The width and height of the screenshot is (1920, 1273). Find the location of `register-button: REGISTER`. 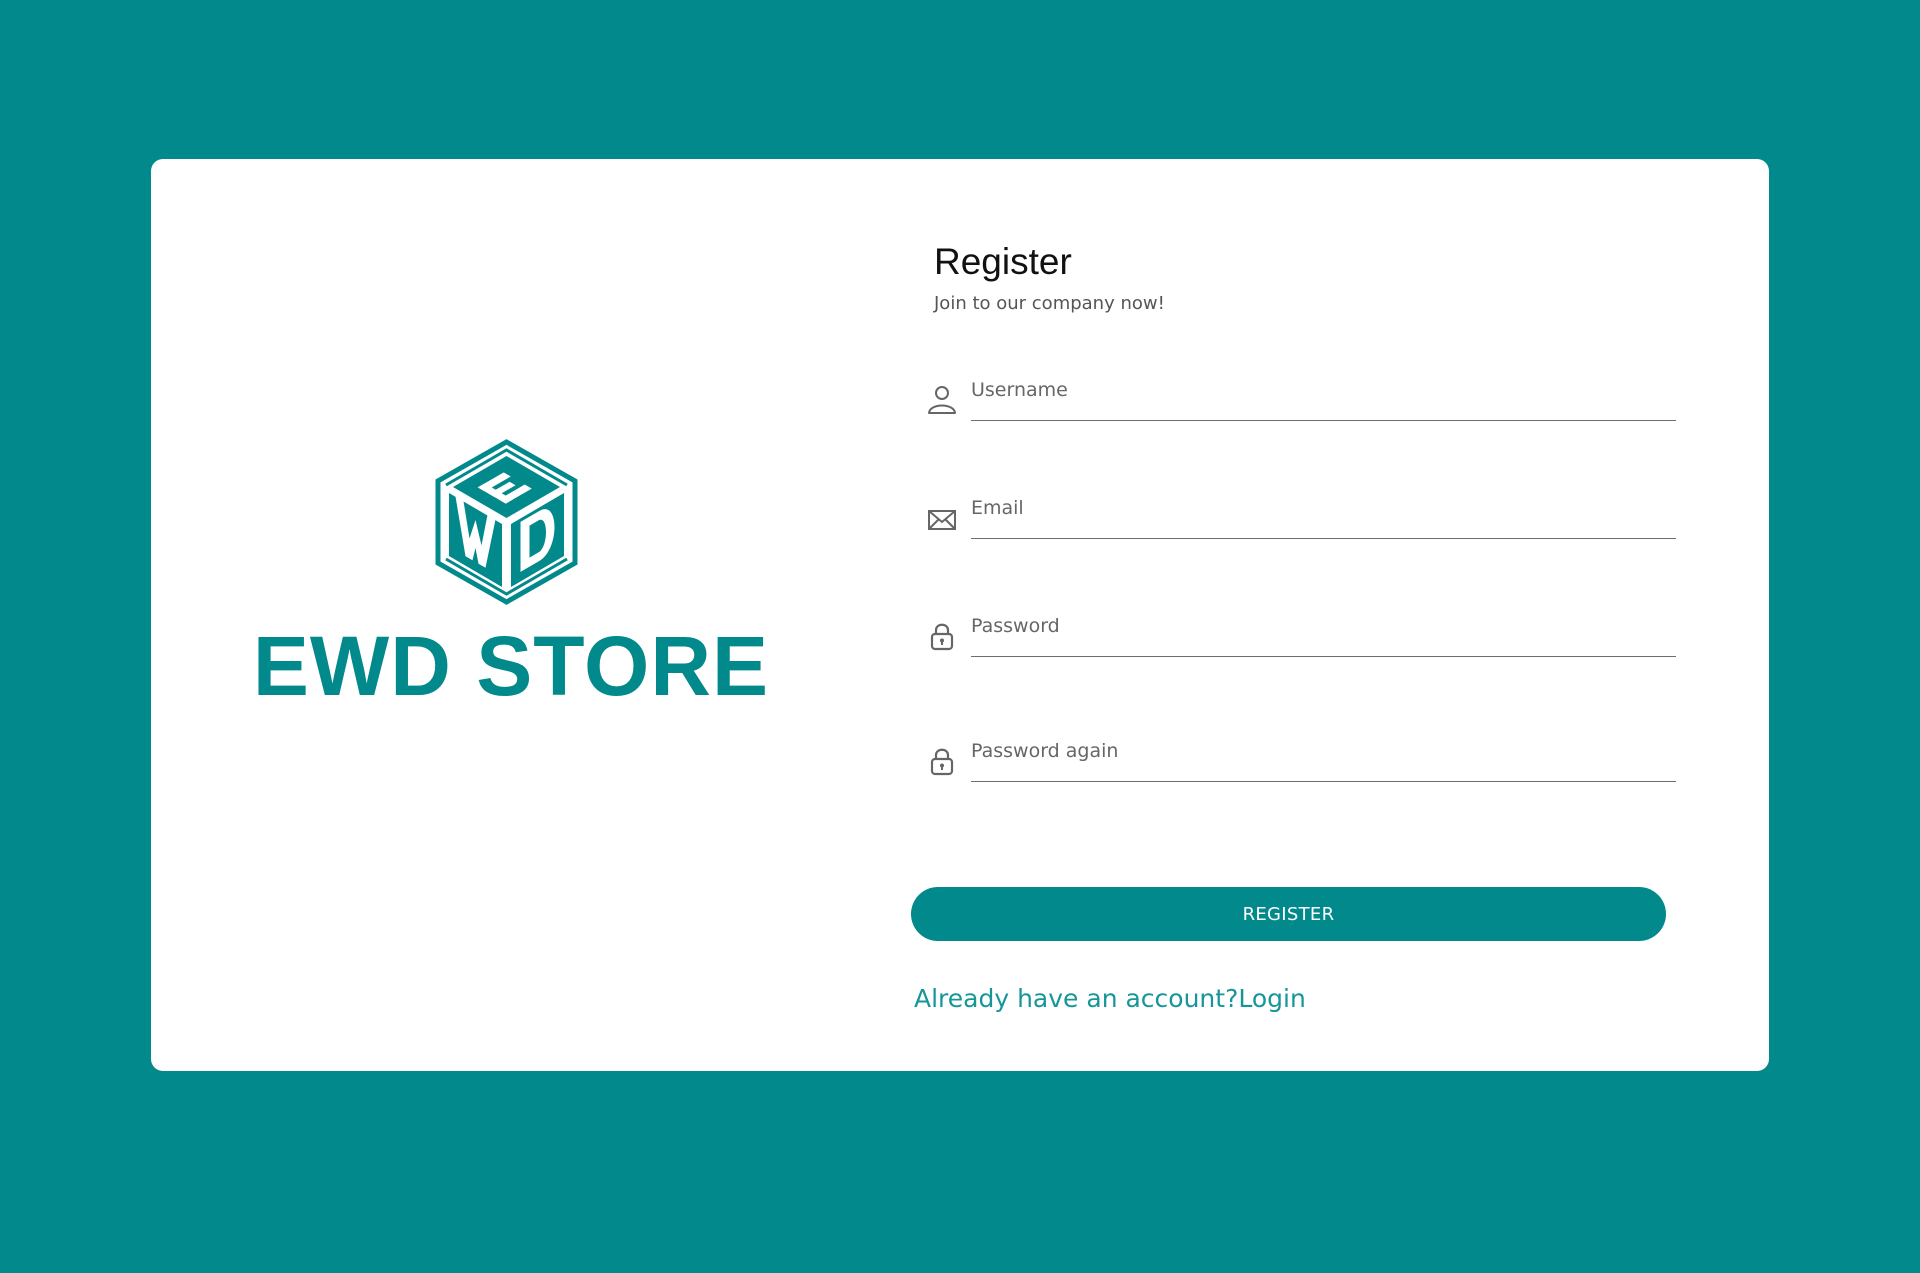

register-button: REGISTER is located at coordinates (1288, 914).